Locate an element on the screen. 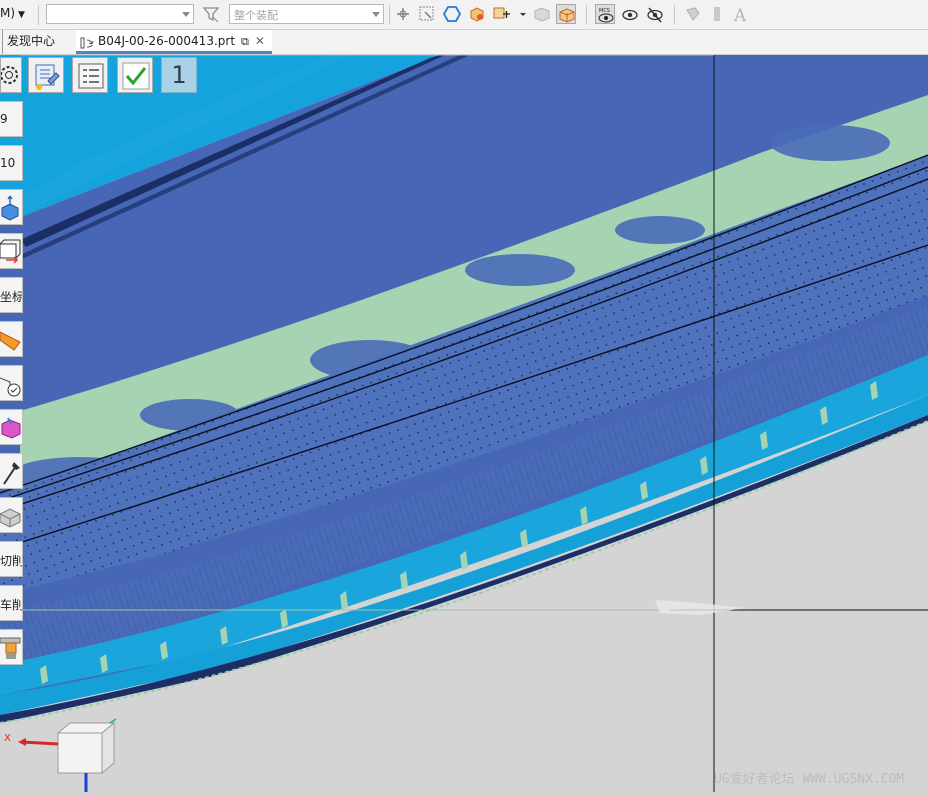 Image resolution: width=928 pixels, height=795 pixels. tool-path-icon is located at coordinates (10, 341).